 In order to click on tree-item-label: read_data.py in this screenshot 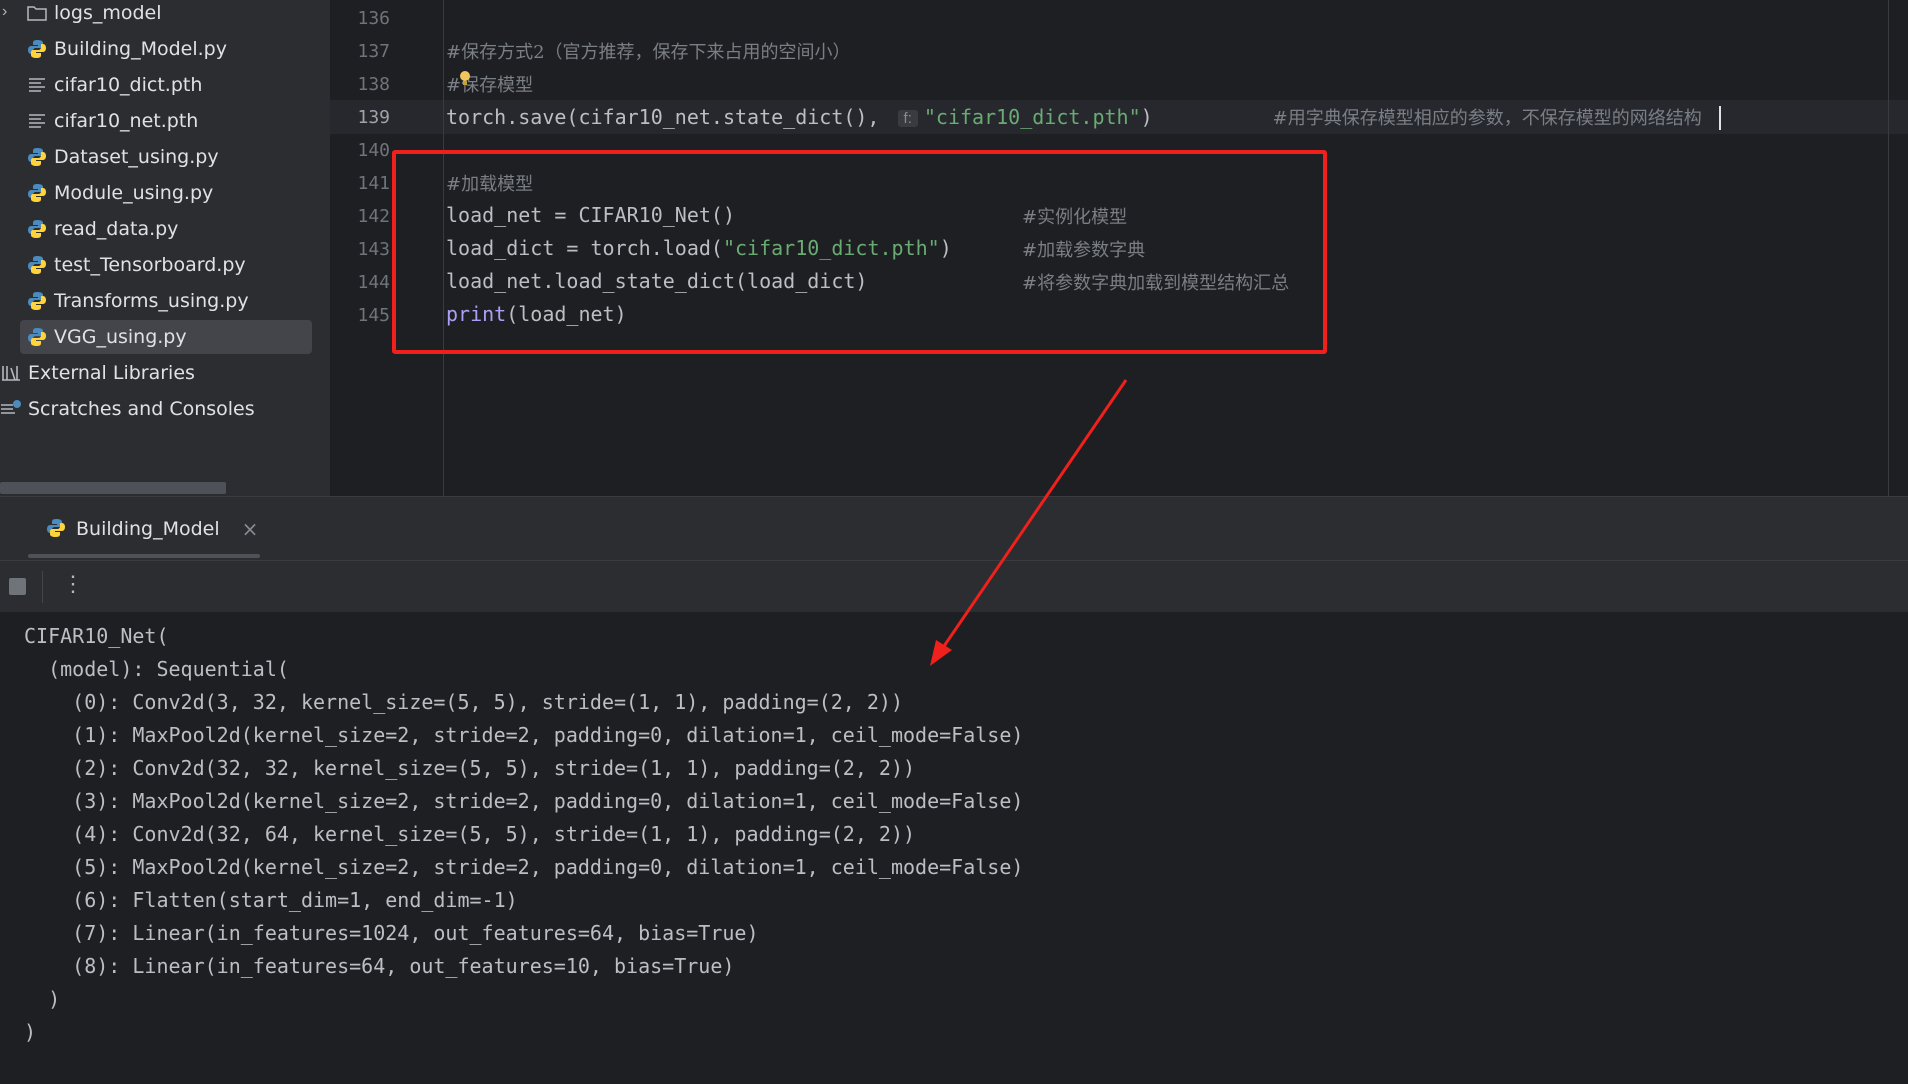, I will do `click(116, 229)`.